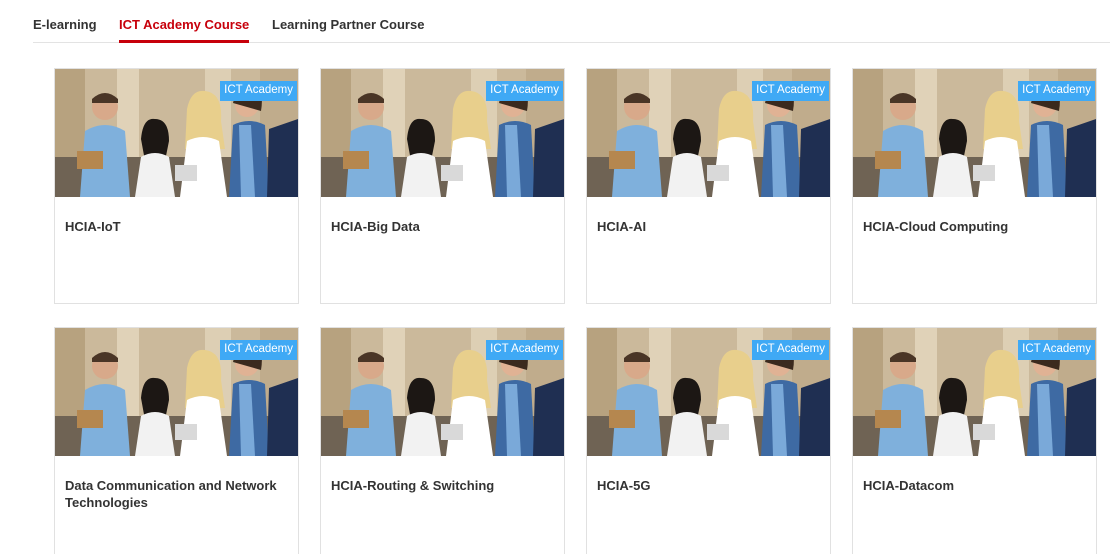  I want to click on course-card: ICT Academy HCIA-5G, so click(708, 440).